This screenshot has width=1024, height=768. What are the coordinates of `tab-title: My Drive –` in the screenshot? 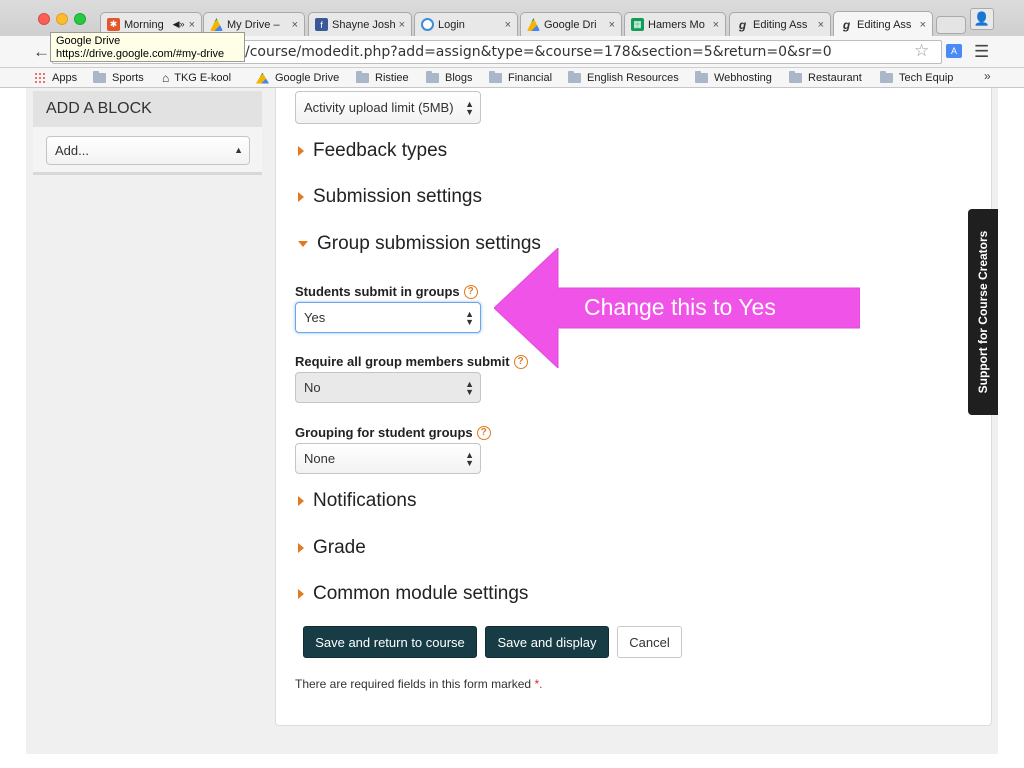 It's located at (253, 24).